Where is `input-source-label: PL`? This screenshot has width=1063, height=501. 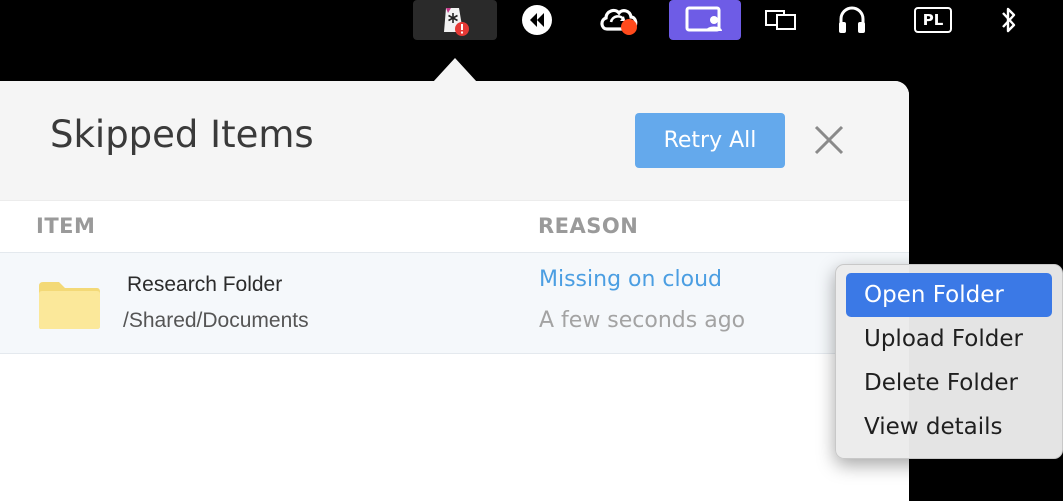 input-source-label: PL is located at coordinates (933, 20).